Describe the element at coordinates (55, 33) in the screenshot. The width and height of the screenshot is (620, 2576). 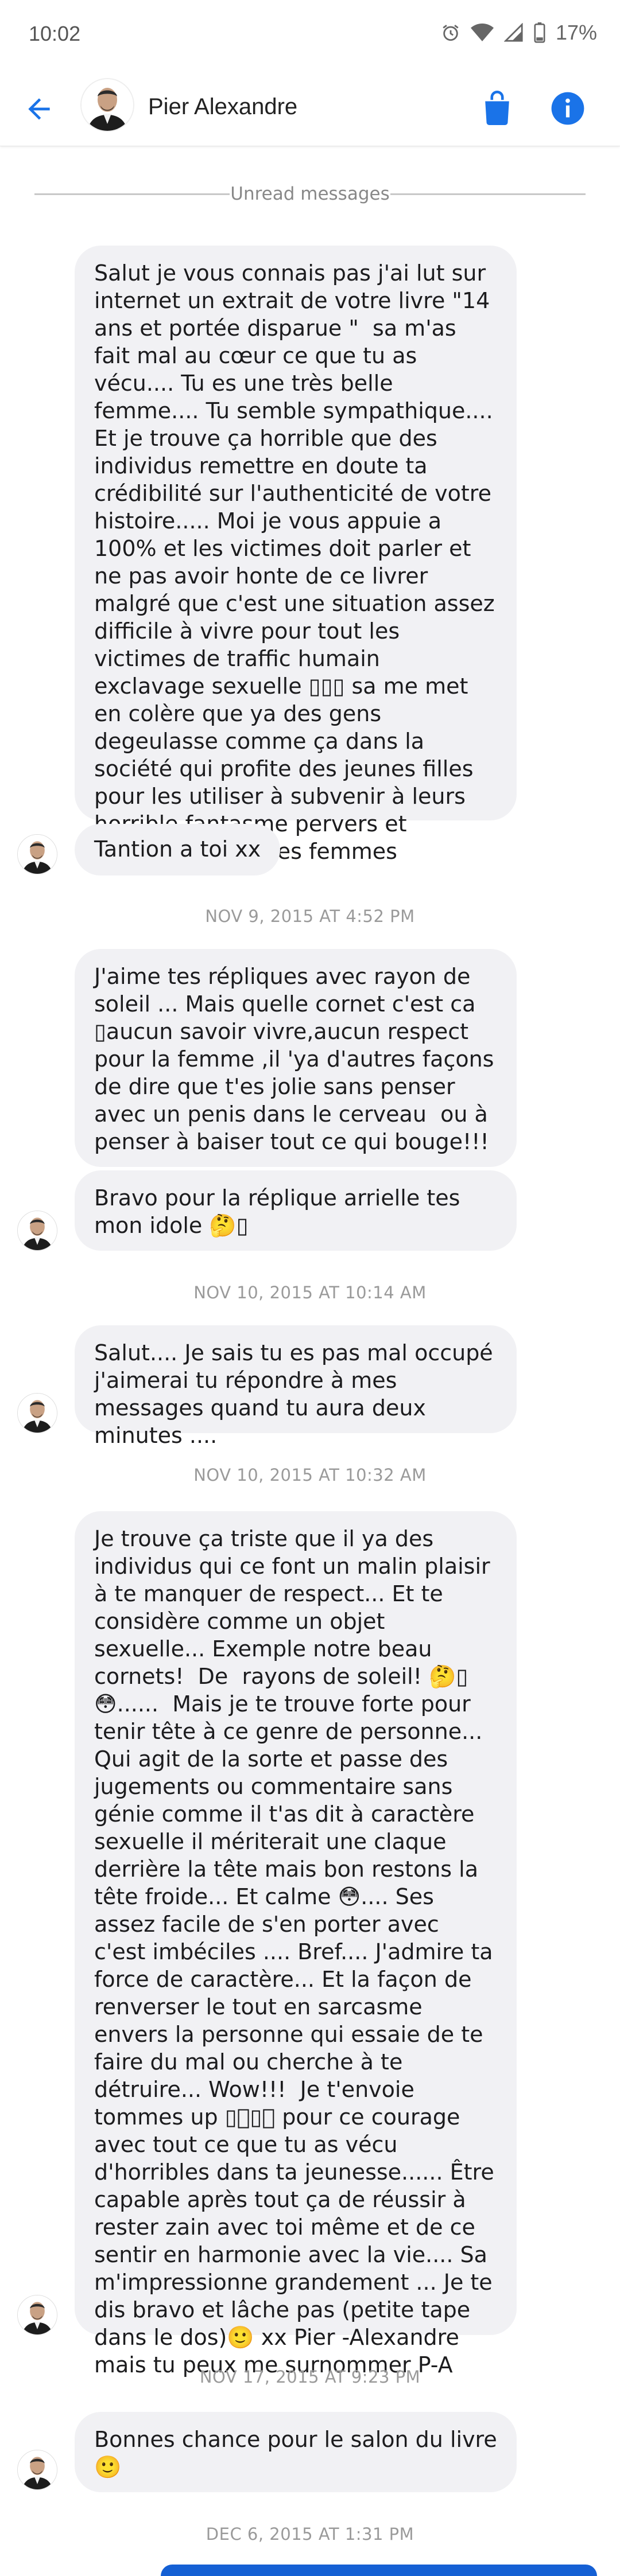
I see `status-time: 10:02` at that location.